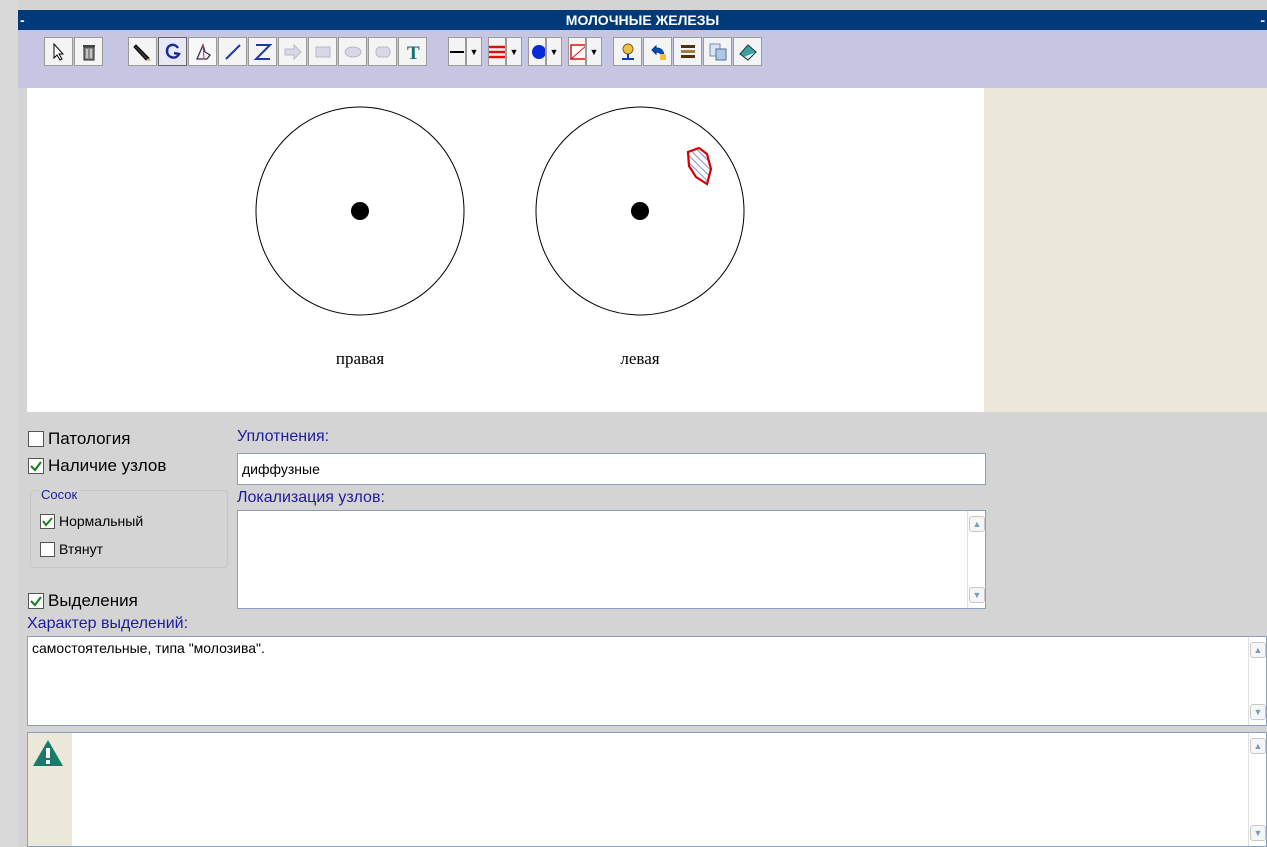 Image resolution: width=1267 pixels, height=847 pixels. What do you see at coordinates (101, 521) in the screenshot?
I see `nipple-normal-label: Нормальный` at bounding box center [101, 521].